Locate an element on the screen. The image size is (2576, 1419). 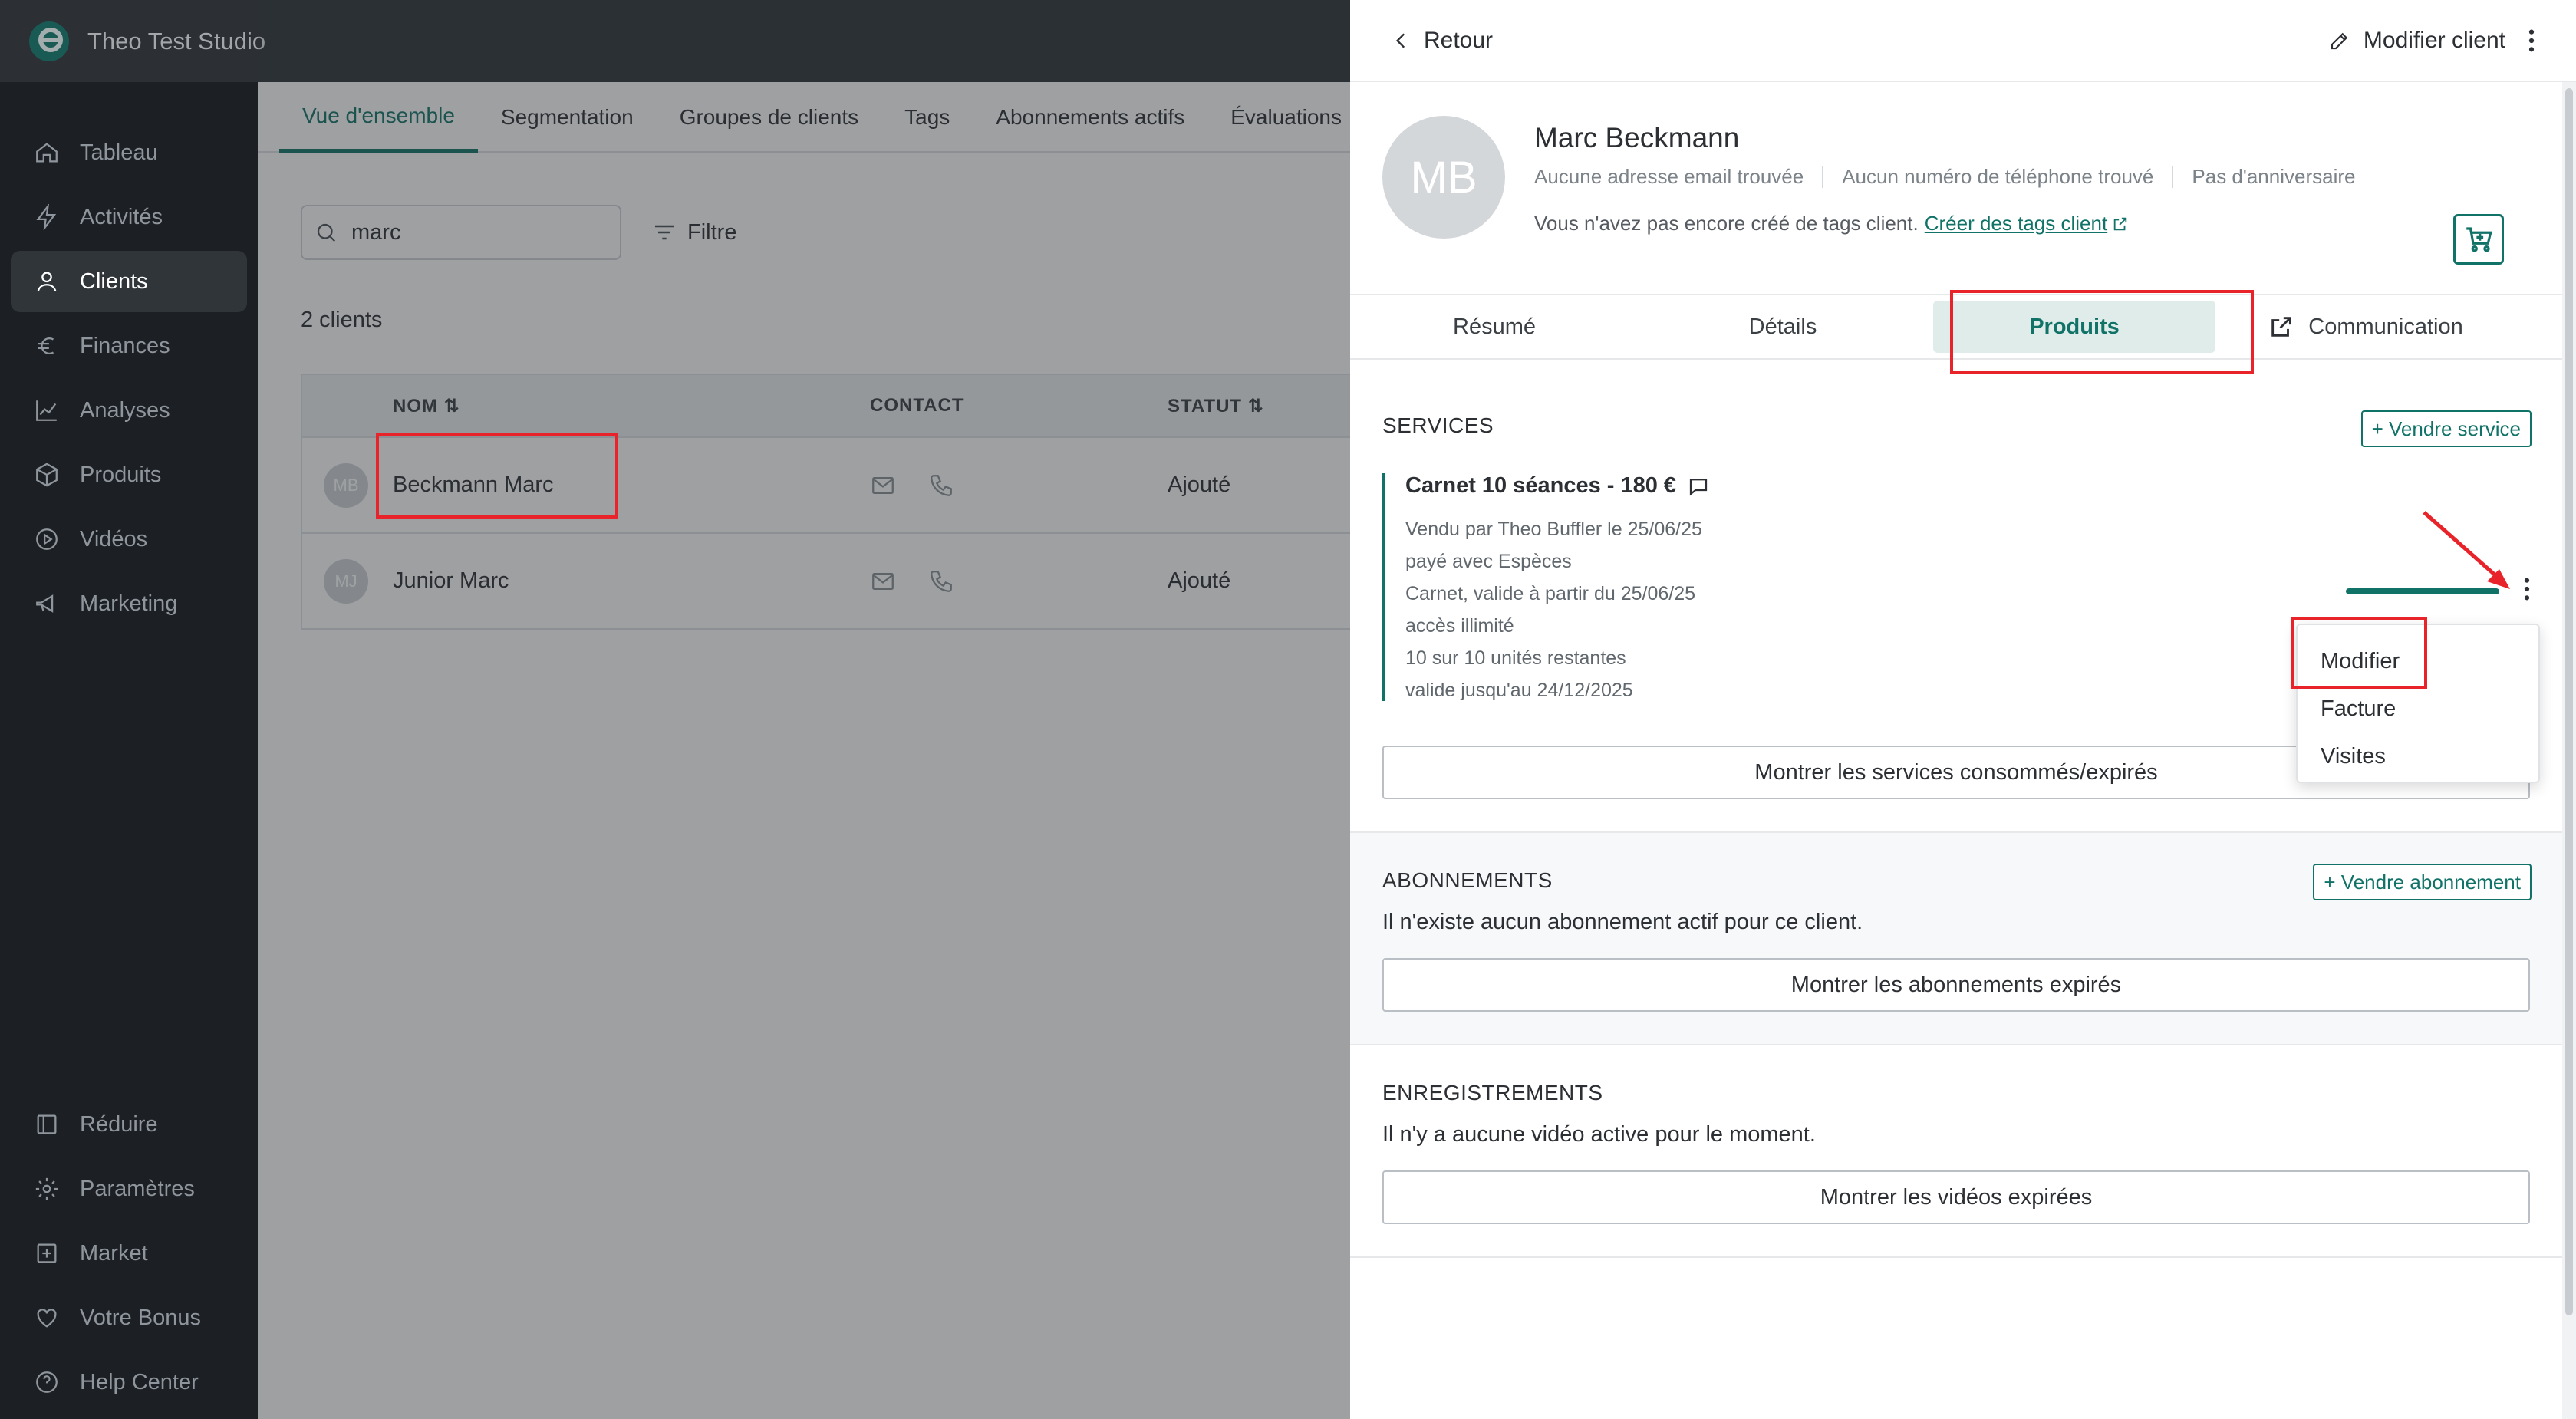
edit-client-group: Modifier client is located at coordinates (2438, 41).